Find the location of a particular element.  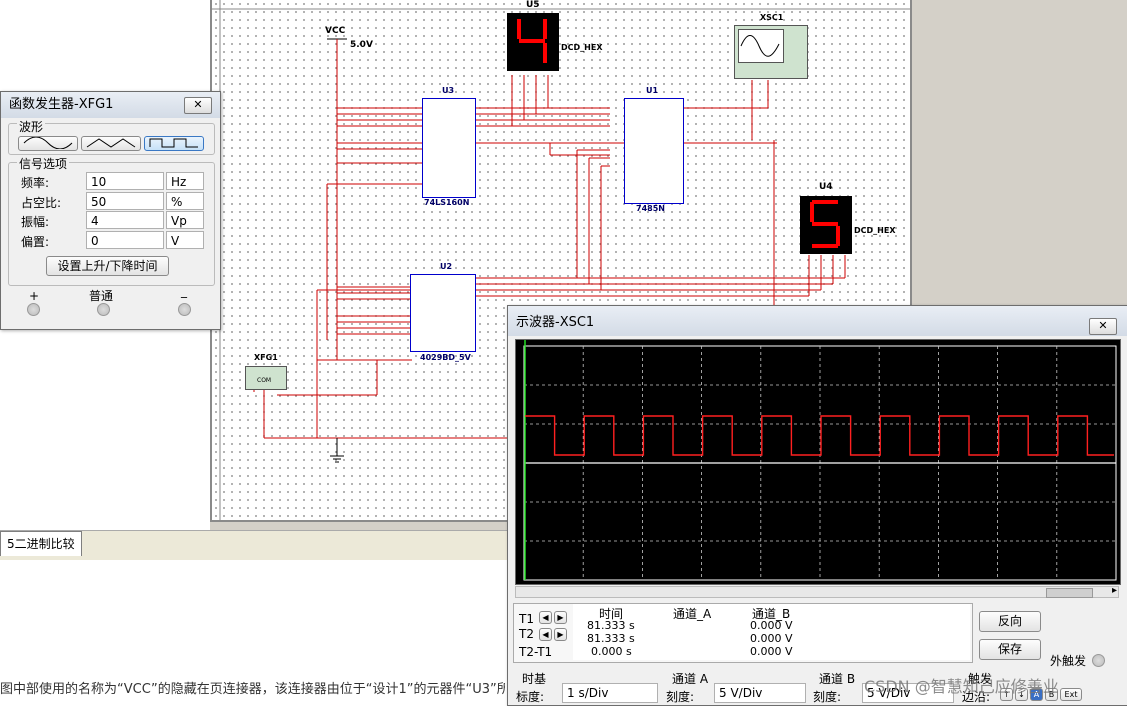

ext-trigger-label: 外触发 is located at coordinates (1068, 661).